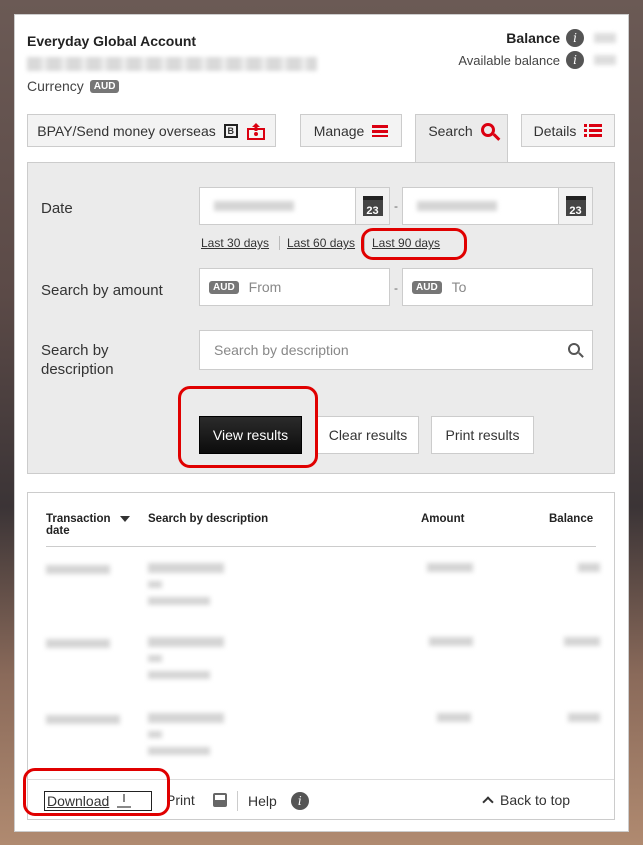  I want to click on last-90-days-link: Last 90 days, so click(406, 243).